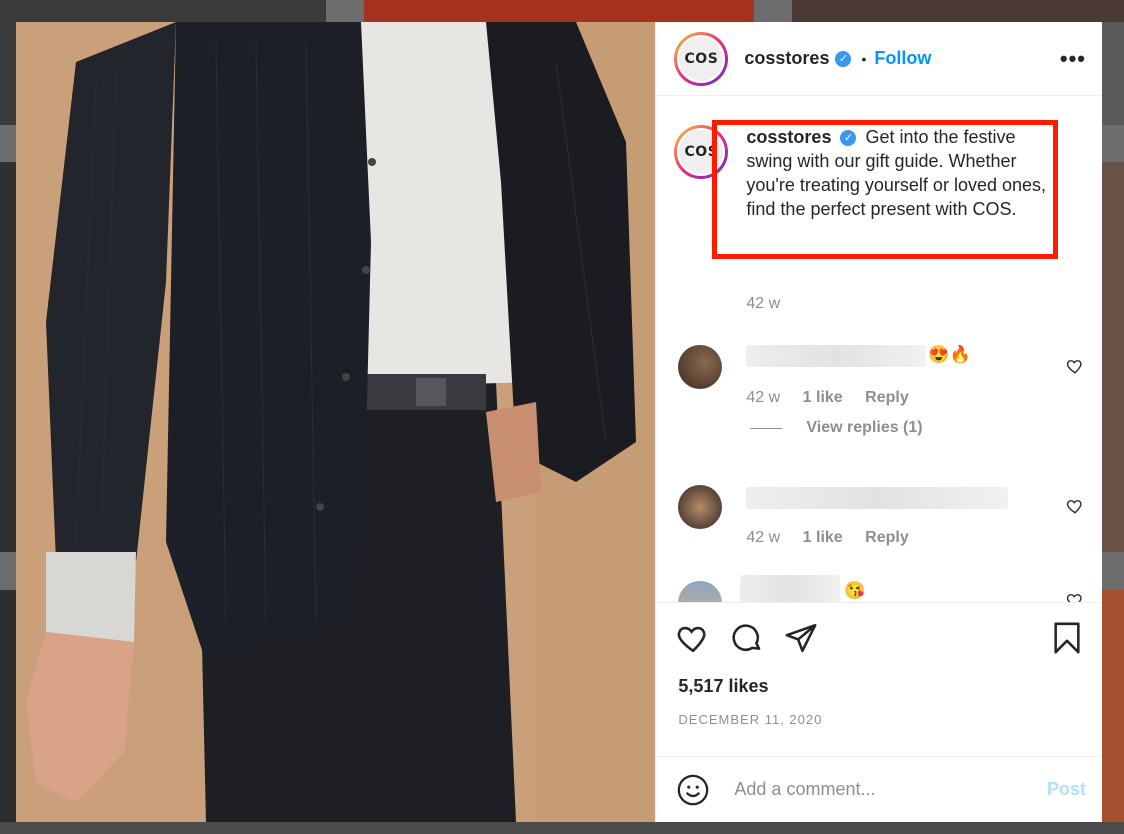  What do you see at coordinates (786, 58) in the screenshot?
I see `header-username: cosstores` at bounding box center [786, 58].